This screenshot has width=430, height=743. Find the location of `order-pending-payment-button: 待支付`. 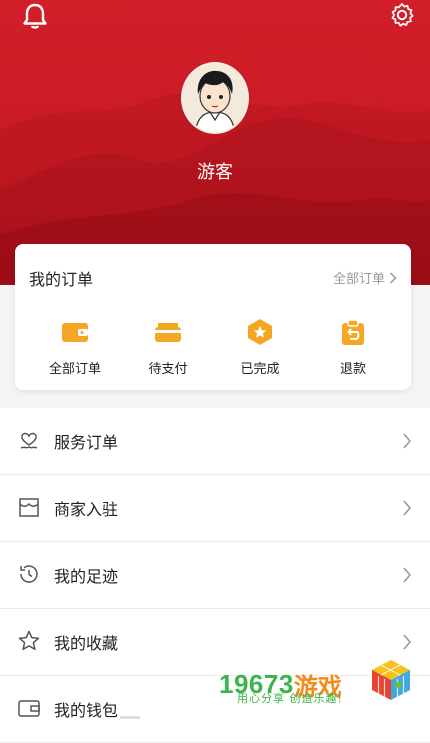

order-pending-payment-button: 待支付 is located at coordinates (168, 347).